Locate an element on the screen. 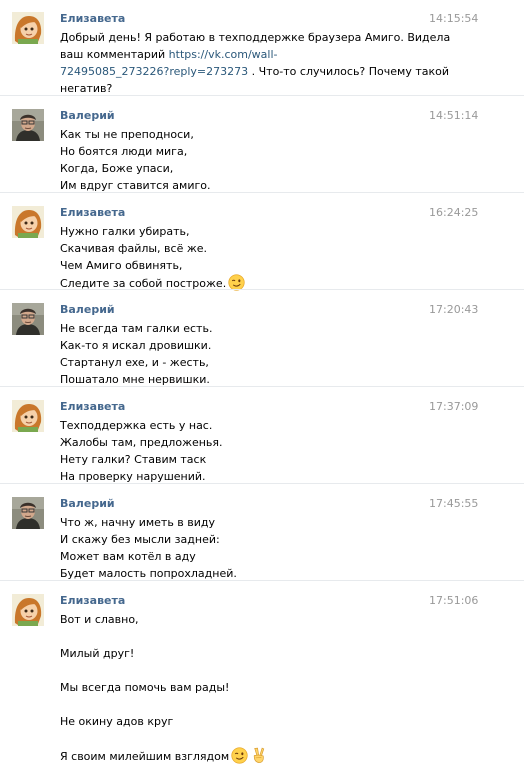  message-text: ваш комментарий is located at coordinates (114, 54).